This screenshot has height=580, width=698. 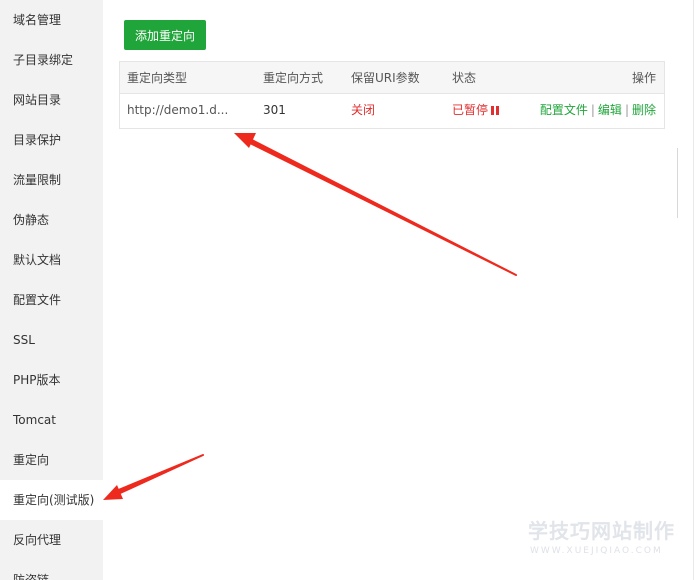 I want to click on header-status: 状态, so click(x=464, y=78).